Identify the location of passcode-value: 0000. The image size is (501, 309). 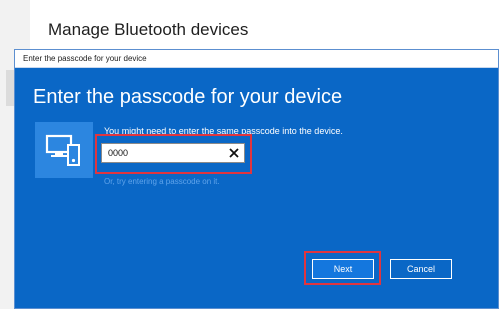
(118, 153).